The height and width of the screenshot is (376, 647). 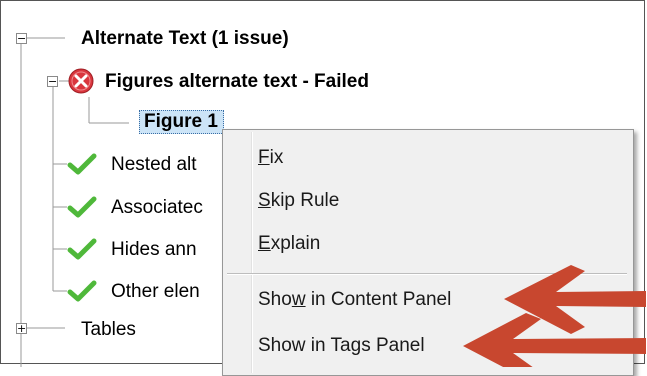 What do you see at coordinates (155, 292) in the screenshot?
I see `tree-rule-other-elements: Other elen` at bounding box center [155, 292].